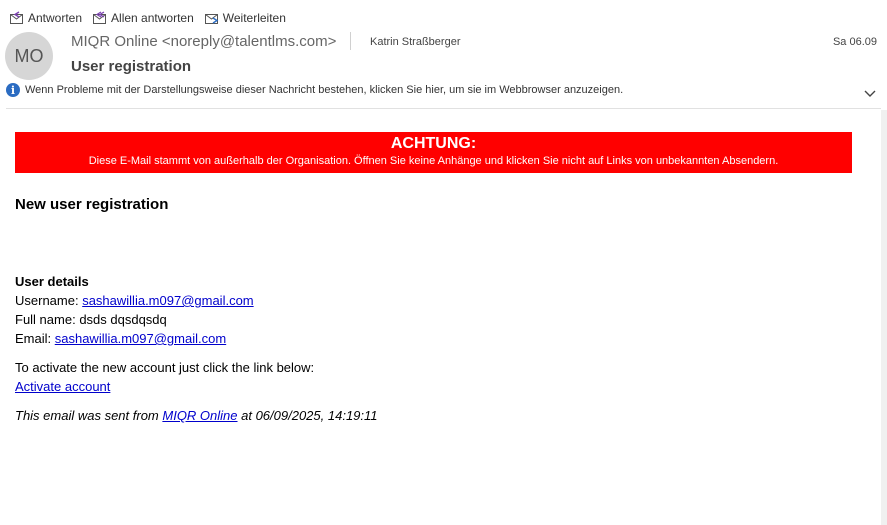 The image size is (887, 525). What do you see at coordinates (254, 18) in the screenshot?
I see `forward-label: Weiterleiten` at bounding box center [254, 18].